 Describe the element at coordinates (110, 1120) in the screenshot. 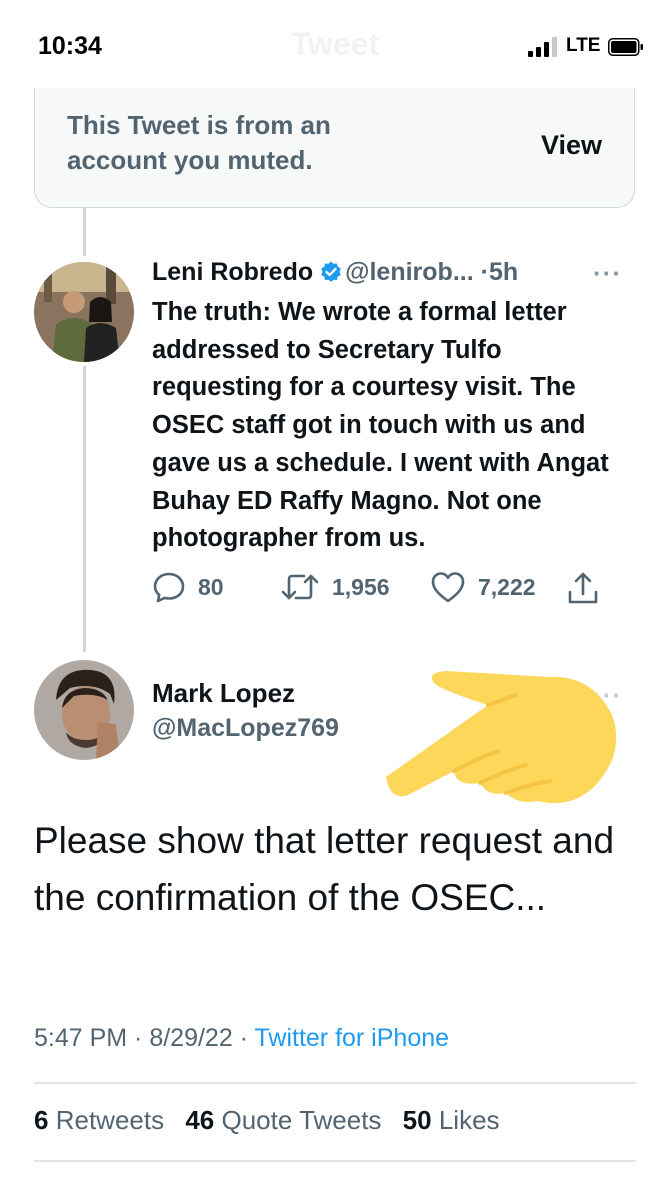

I see `retweets-label: Retweets` at that location.